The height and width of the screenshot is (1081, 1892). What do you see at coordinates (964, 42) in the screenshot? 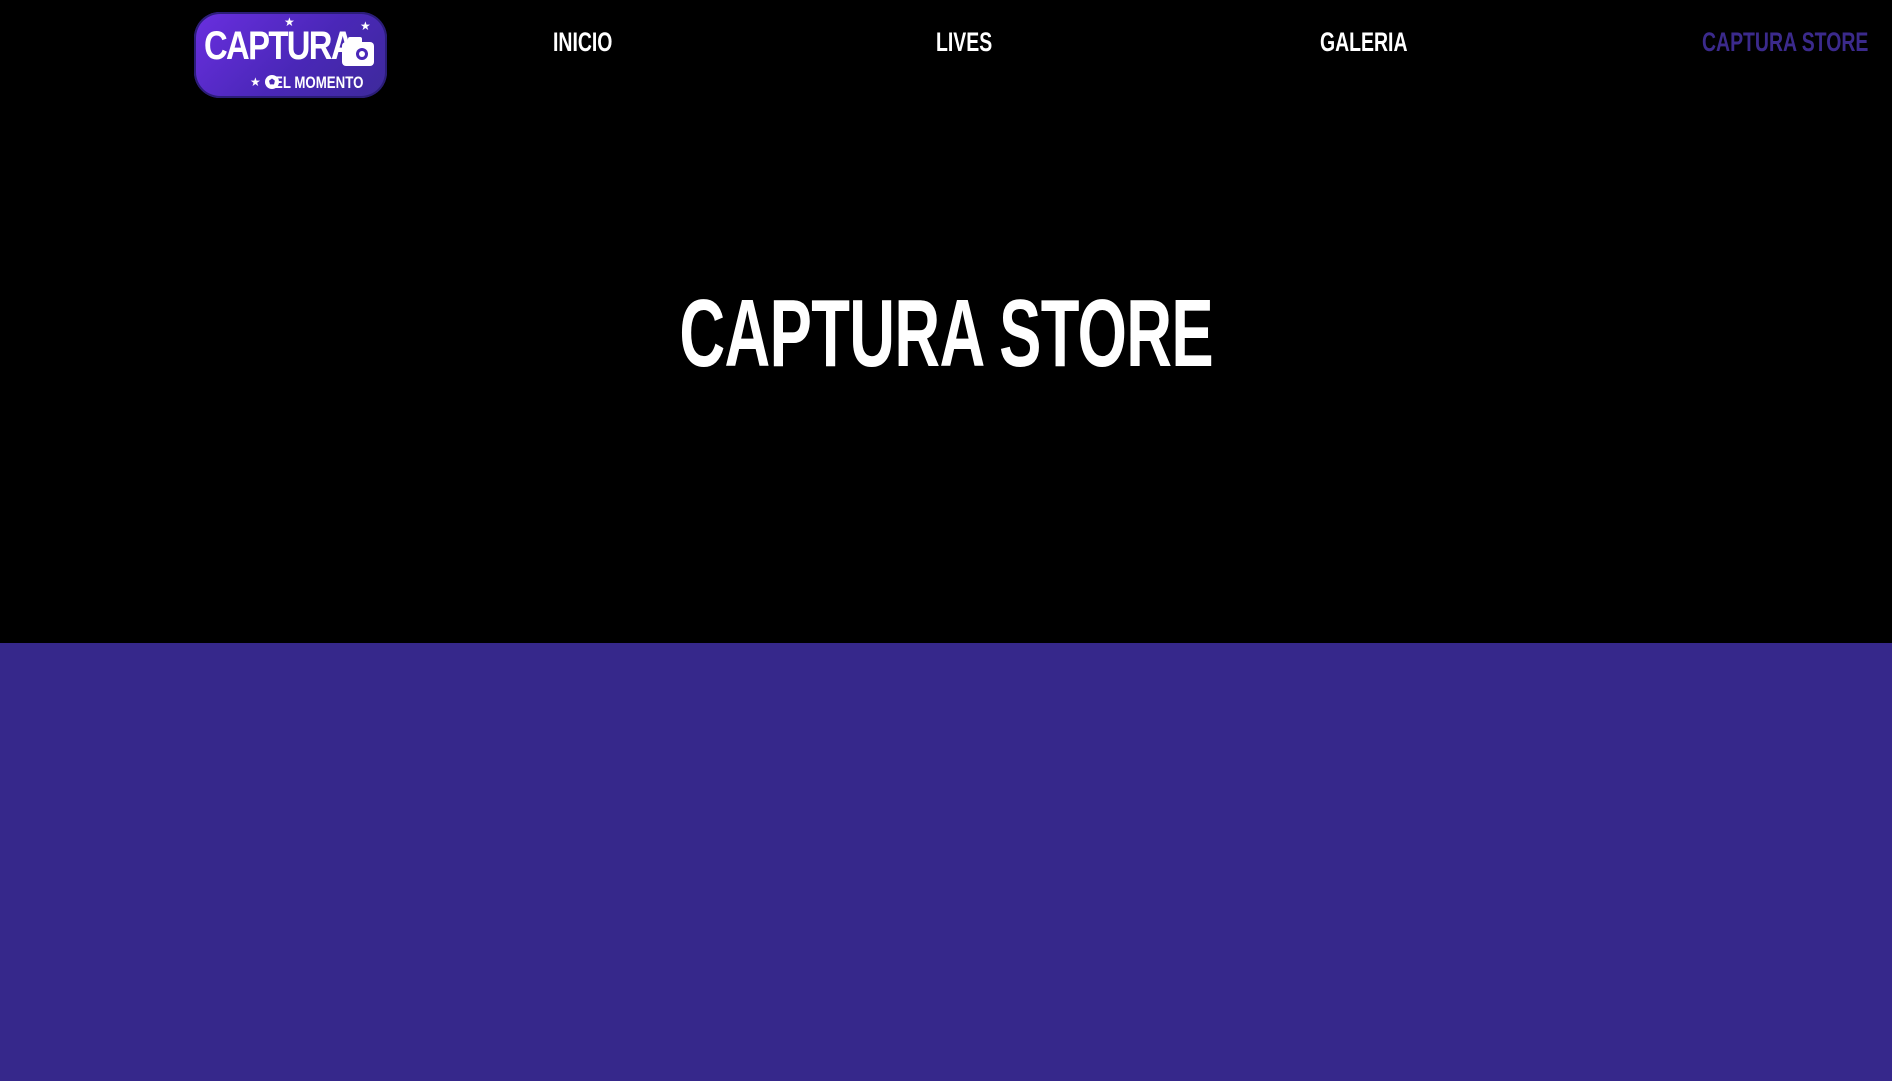
I see `nav-link-lives: LIVES` at bounding box center [964, 42].